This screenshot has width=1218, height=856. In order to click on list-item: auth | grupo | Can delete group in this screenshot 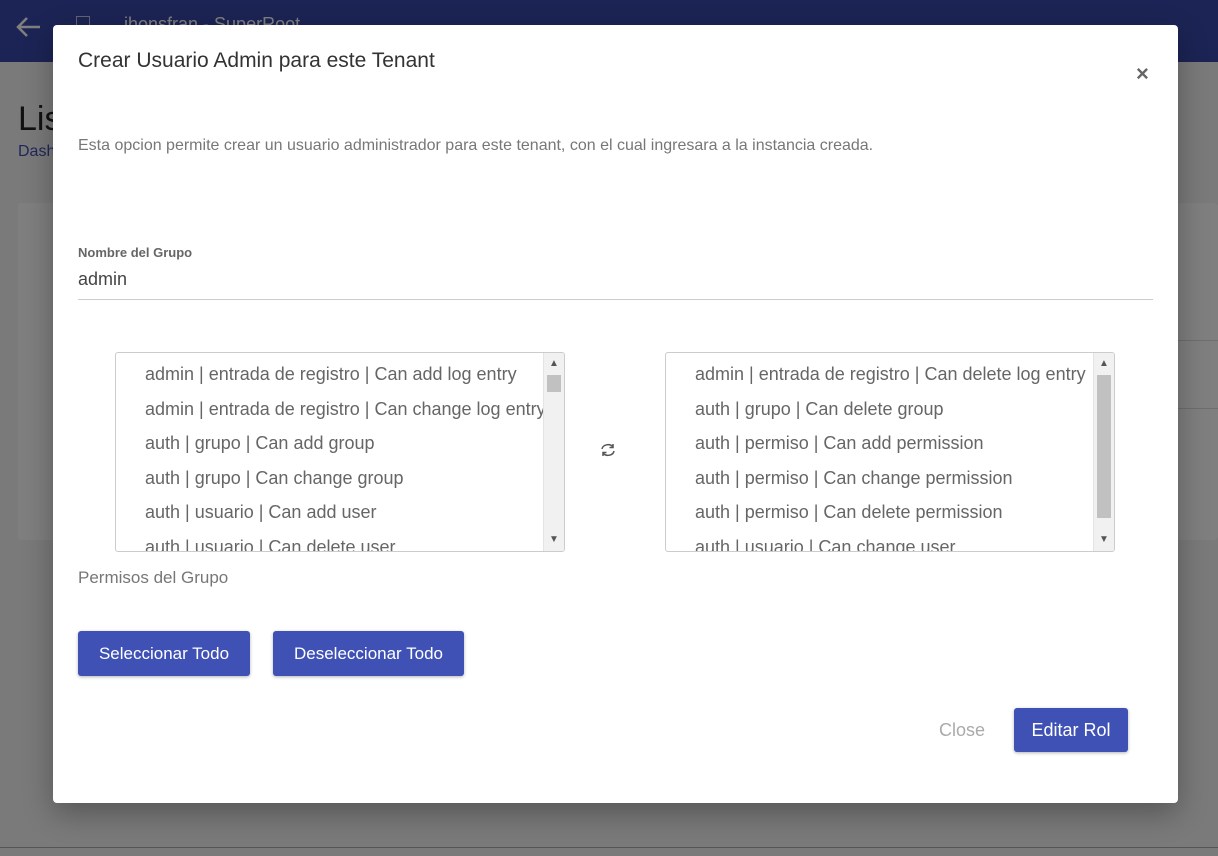, I will do `click(880, 405)`.